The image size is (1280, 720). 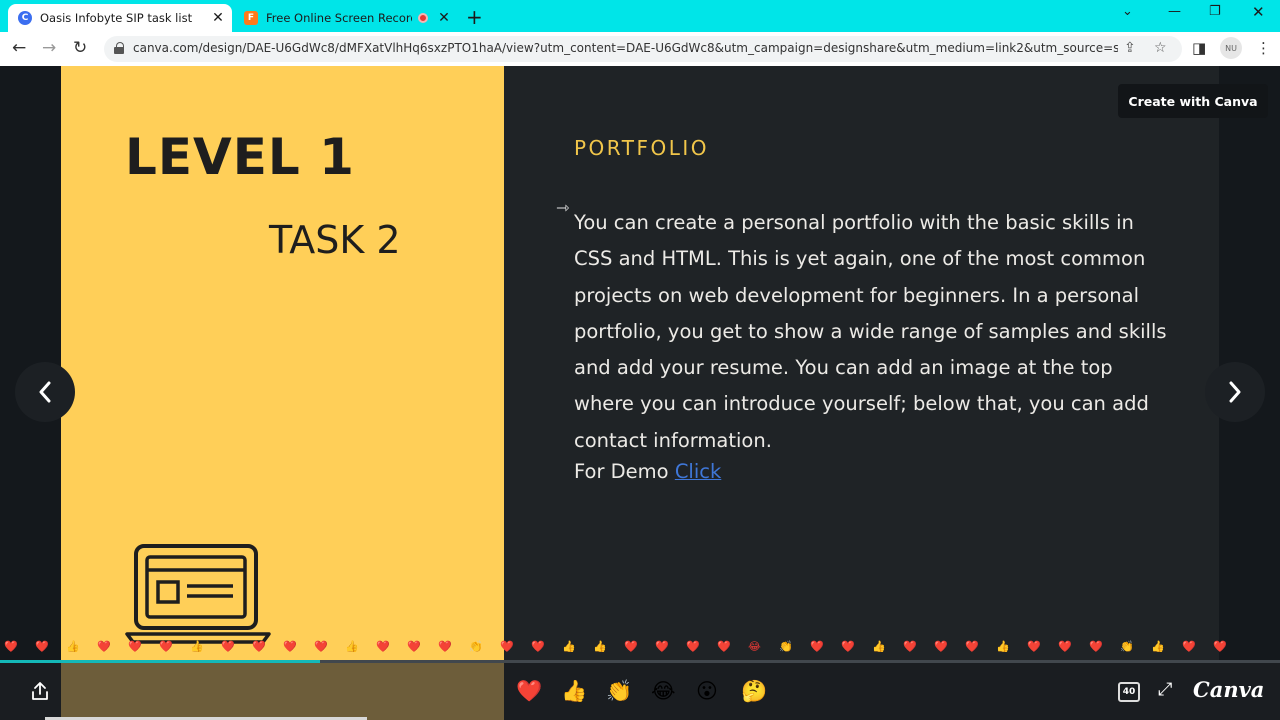 I want to click on reload-icon: ↻, so click(x=80, y=48).